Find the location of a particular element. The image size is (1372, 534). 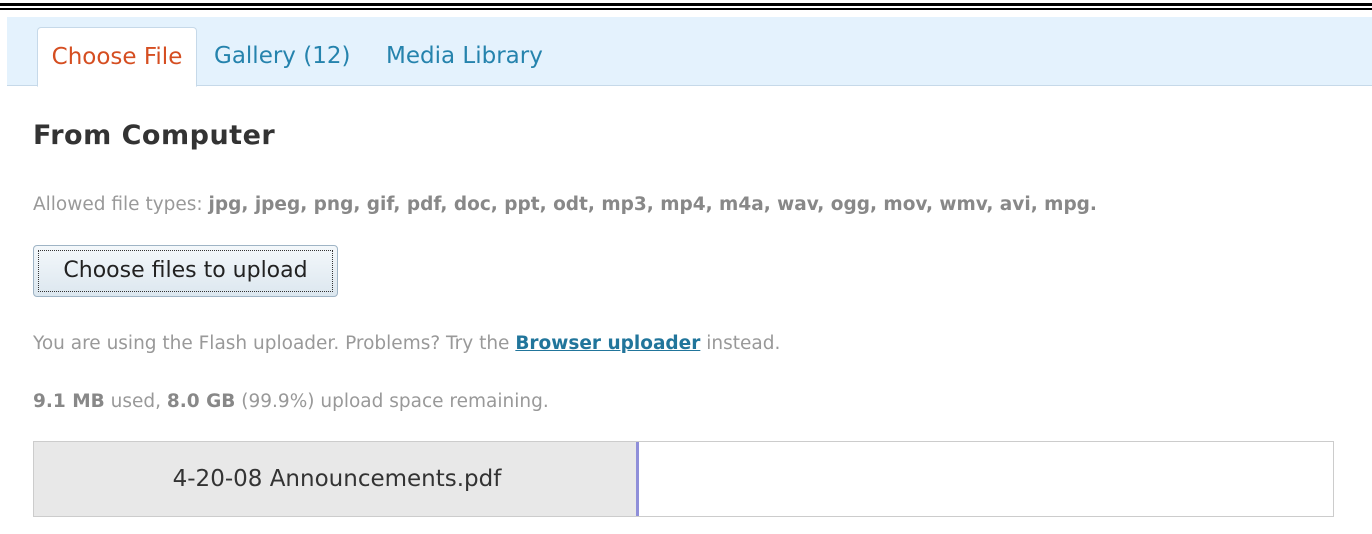

media-tabs: Choose File Gallery (12) Media Library is located at coordinates (689, 52).